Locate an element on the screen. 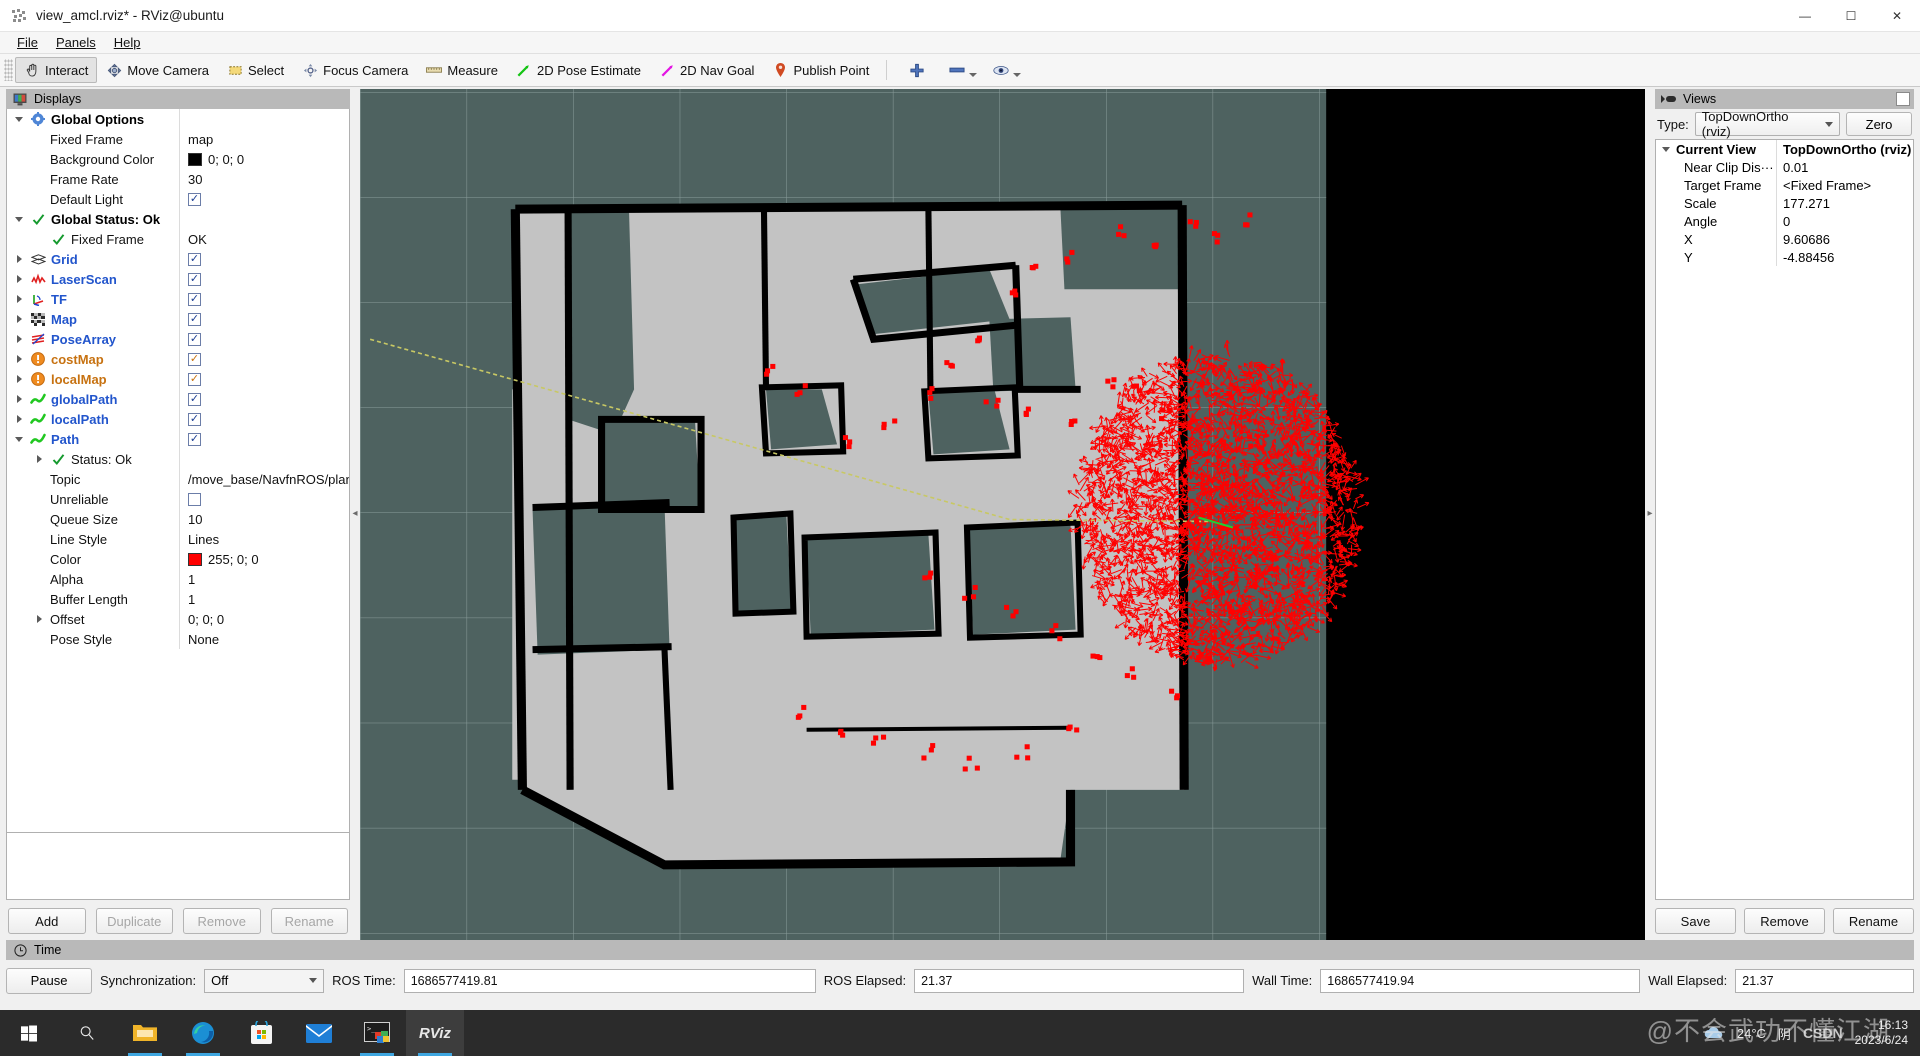  display-row-global-status-ok: Global Status: Ok is located at coordinates (178, 219).